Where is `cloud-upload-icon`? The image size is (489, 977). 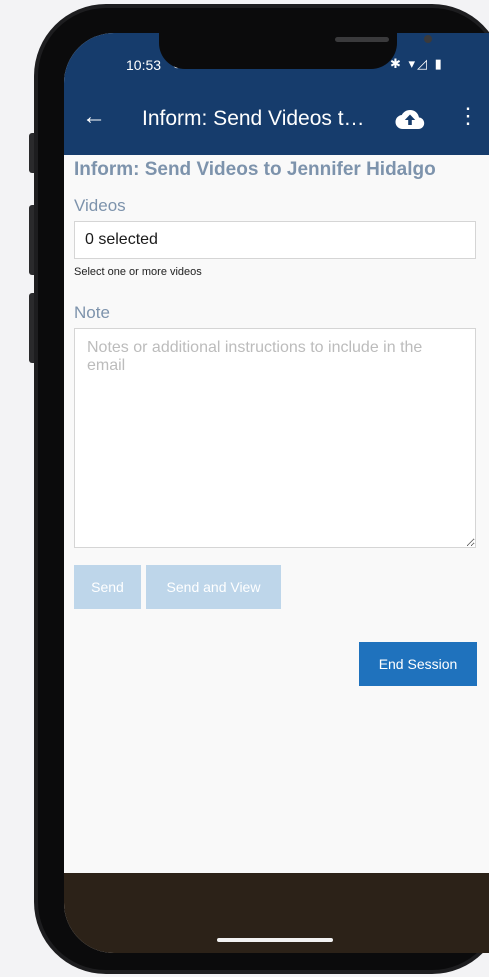 cloud-upload-icon is located at coordinates (410, 119).